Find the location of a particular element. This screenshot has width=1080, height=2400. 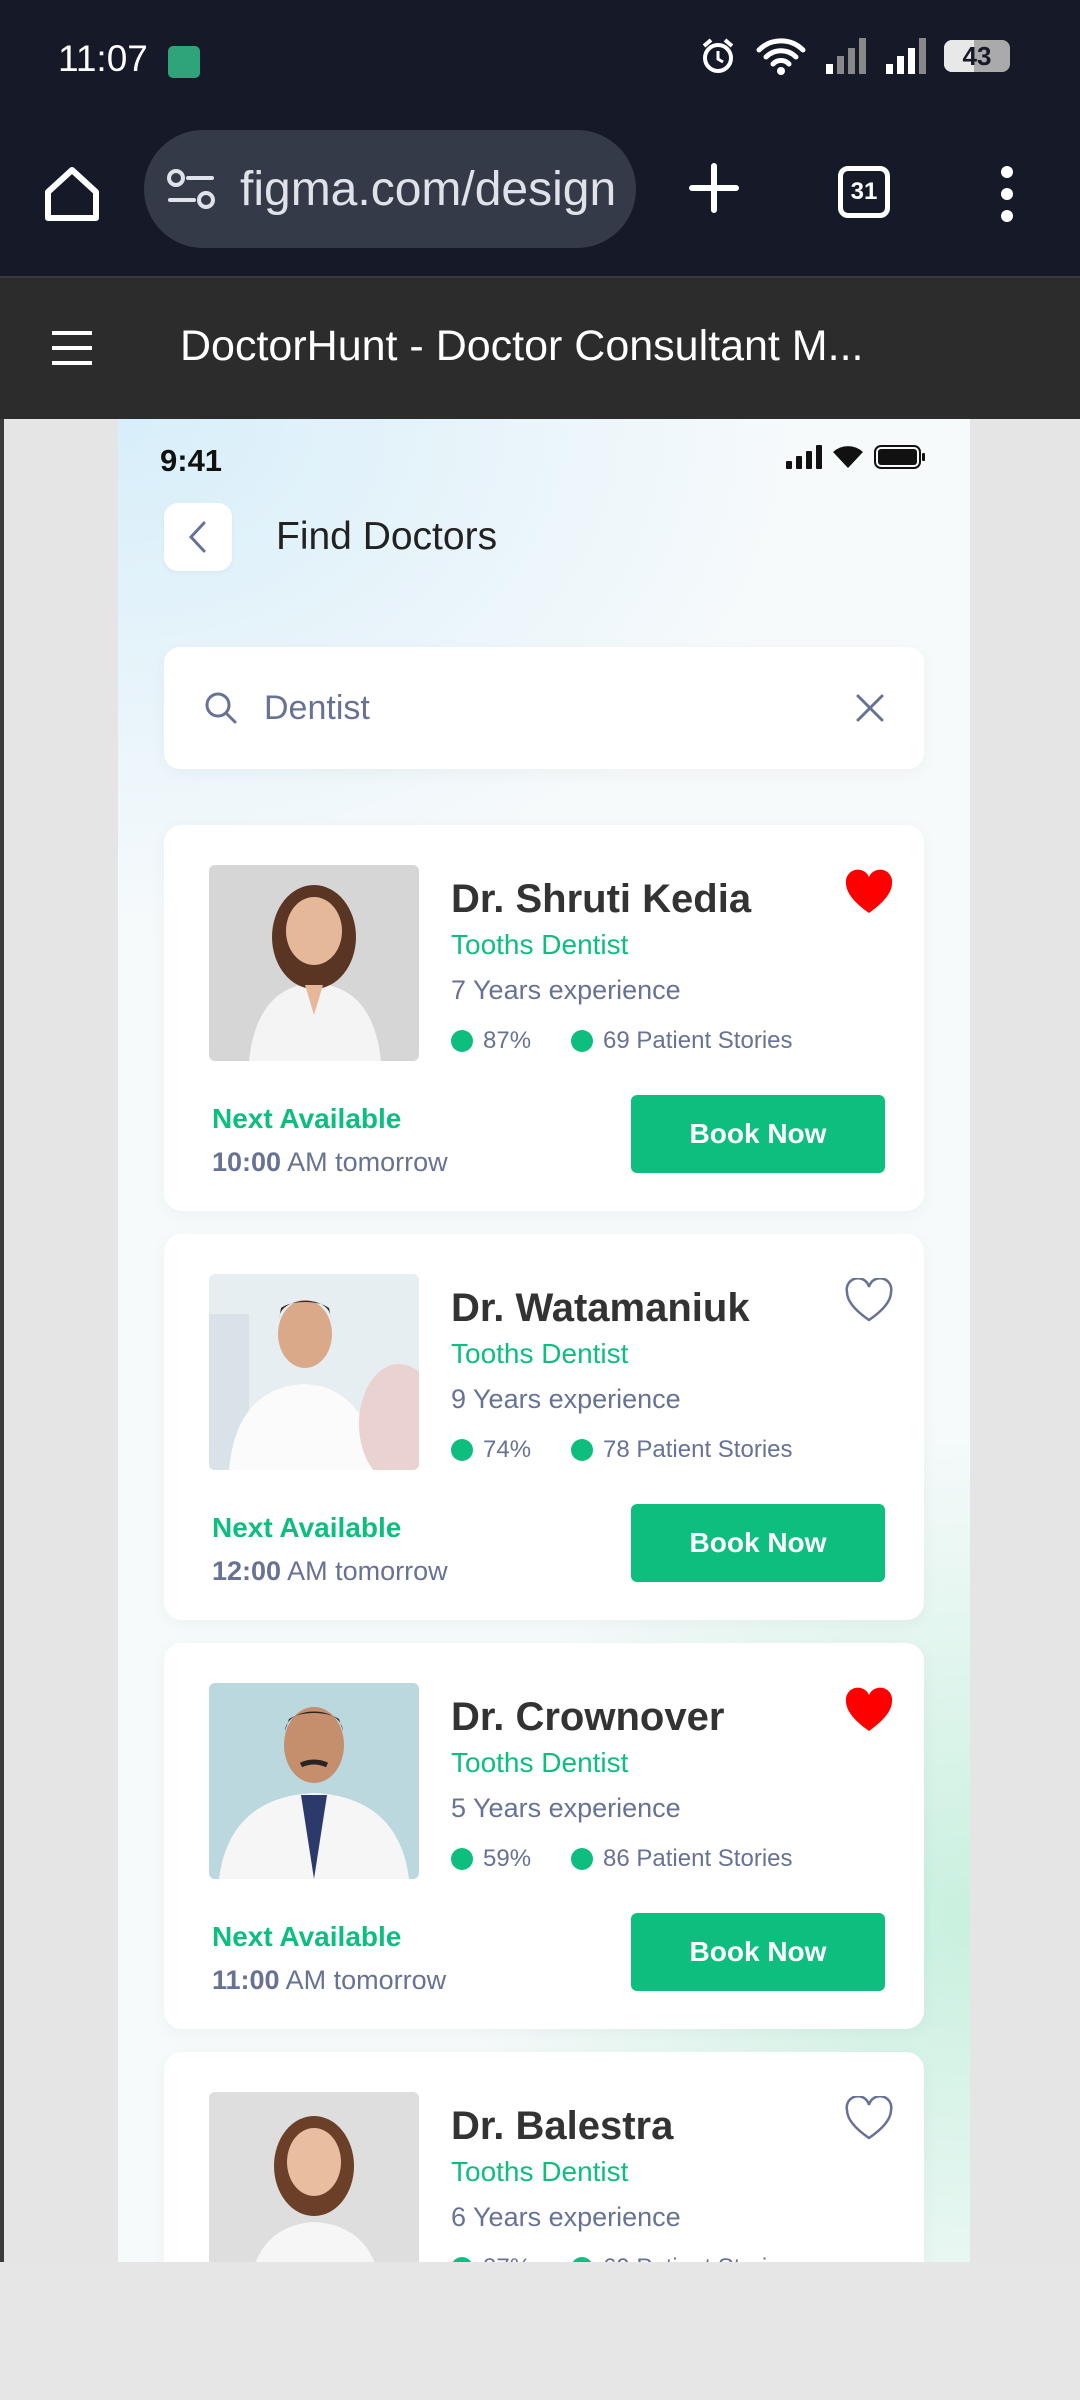

doctor-experience: 9 Years experience is located at coordinates (566, 1399).